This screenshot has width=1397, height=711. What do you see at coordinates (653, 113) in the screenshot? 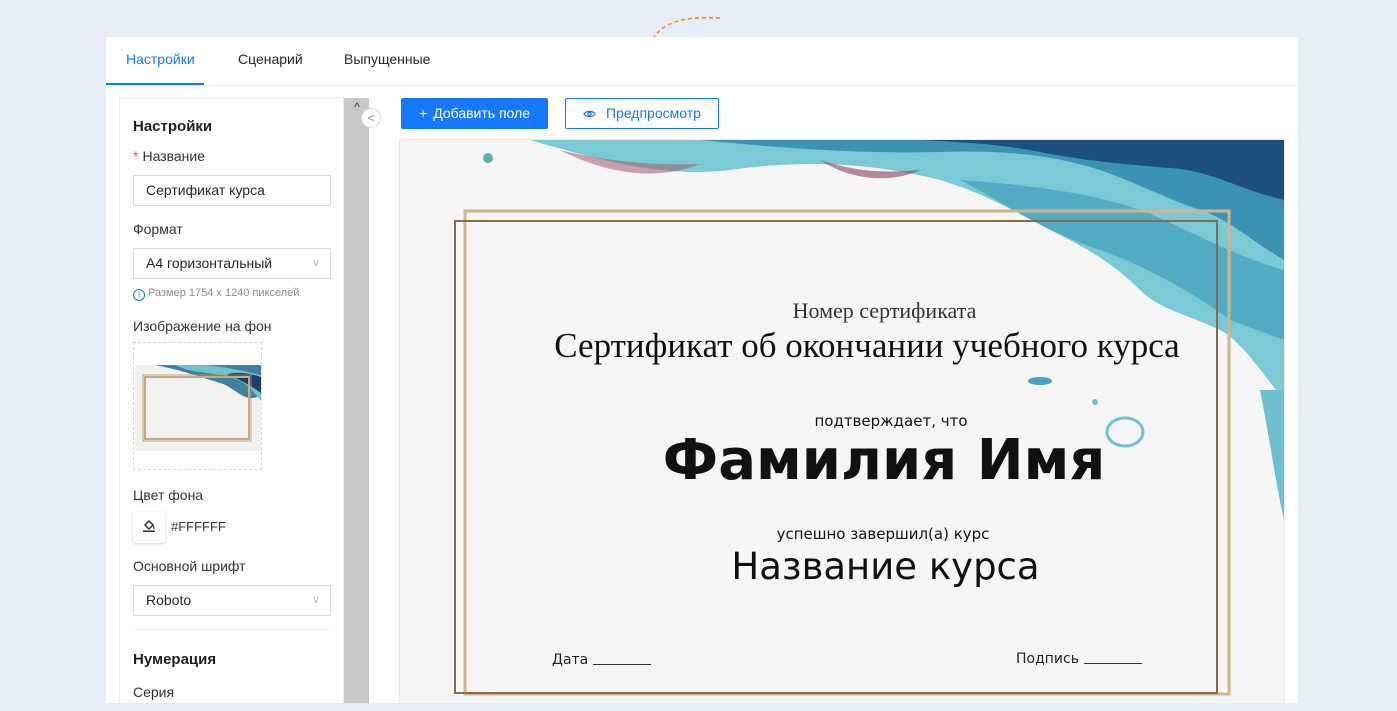
I see `preview-label: Предпросмотр` at bounding box center [653, 113].